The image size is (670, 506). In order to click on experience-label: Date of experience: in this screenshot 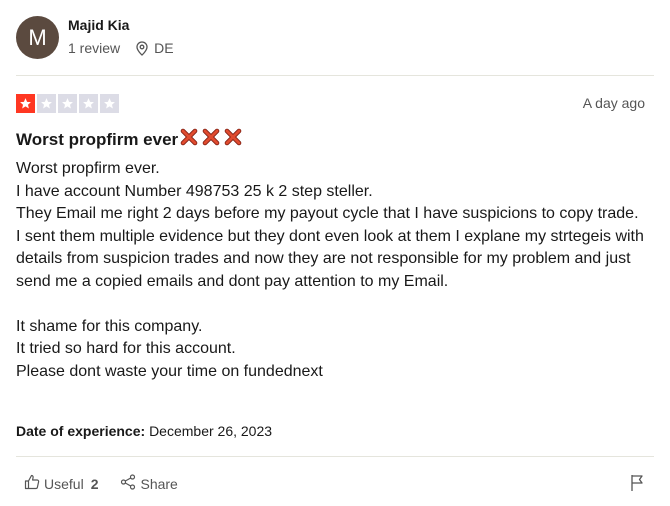, I will do `click(81, 431)`.